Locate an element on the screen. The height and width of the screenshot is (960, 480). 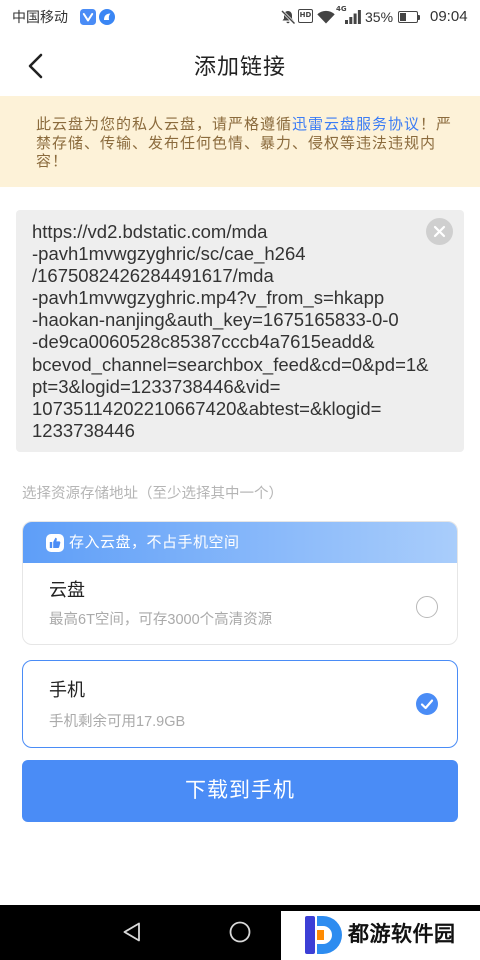
link-text-line: pt=3&logid=1233738446&vid= is located at coordinates (156, 386).